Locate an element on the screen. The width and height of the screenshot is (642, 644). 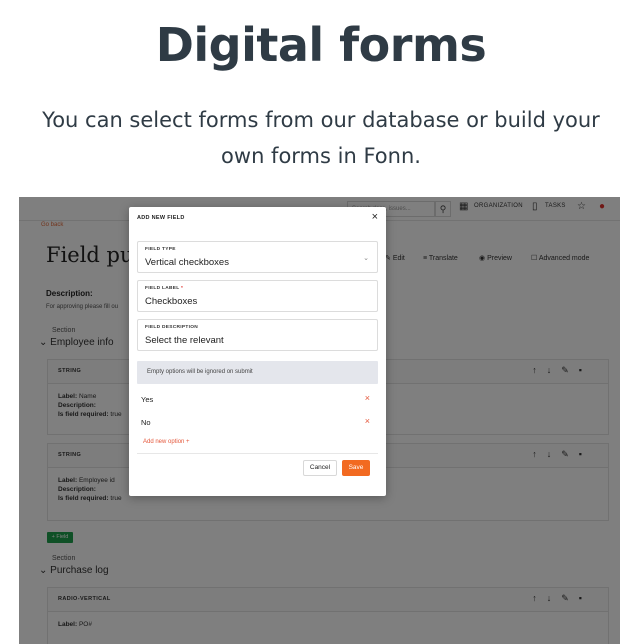
modal-title: ADD NEW FIELD is located at coordinates (161, 218).